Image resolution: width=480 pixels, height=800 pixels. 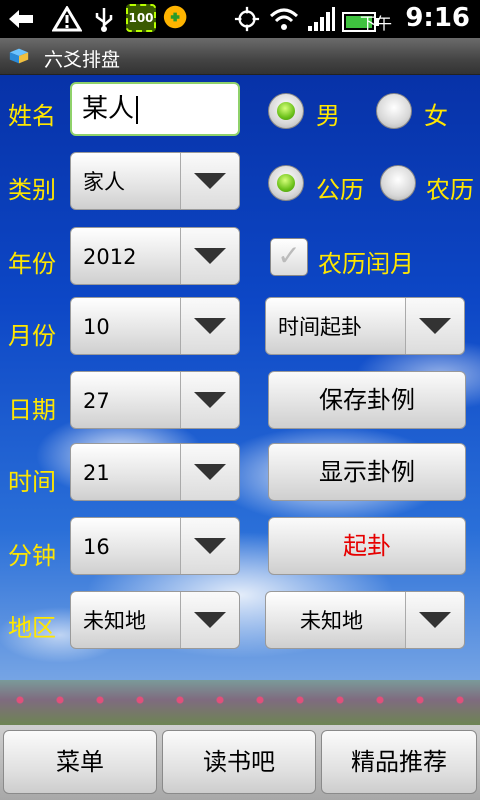 What do you see at coordinates (32, 336) in the screenshot?
I see `month-label: 月份` at bounding box center [32, 336].